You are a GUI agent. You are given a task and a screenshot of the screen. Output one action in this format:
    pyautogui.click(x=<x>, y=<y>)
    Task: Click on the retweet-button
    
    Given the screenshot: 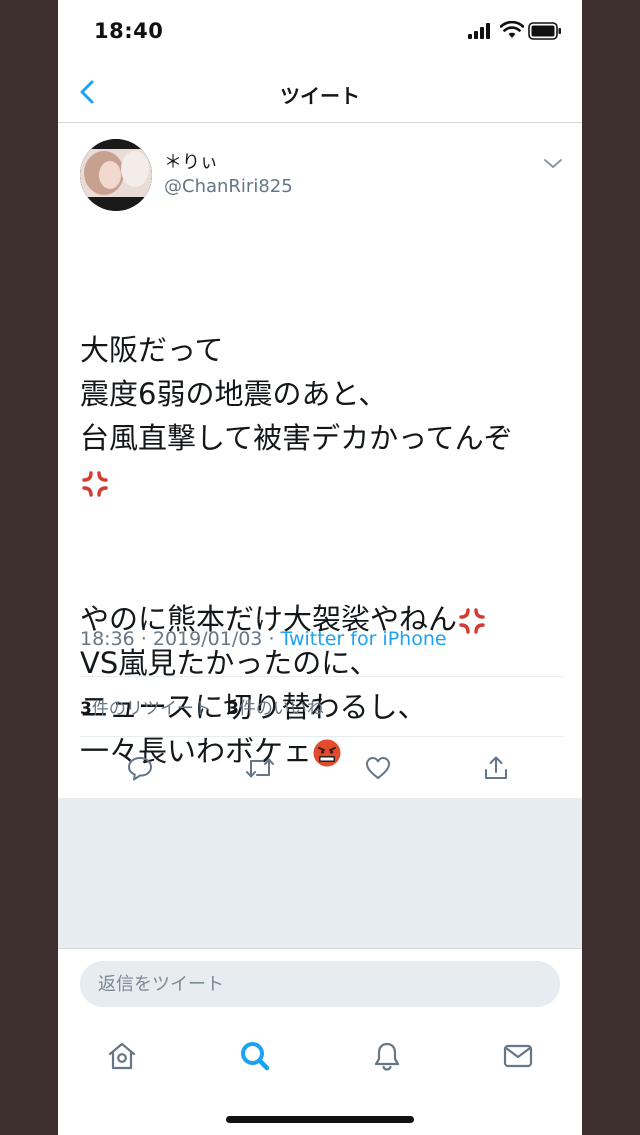 What is the action you would take?
    pyautogui.click(x=260, y=768)
    